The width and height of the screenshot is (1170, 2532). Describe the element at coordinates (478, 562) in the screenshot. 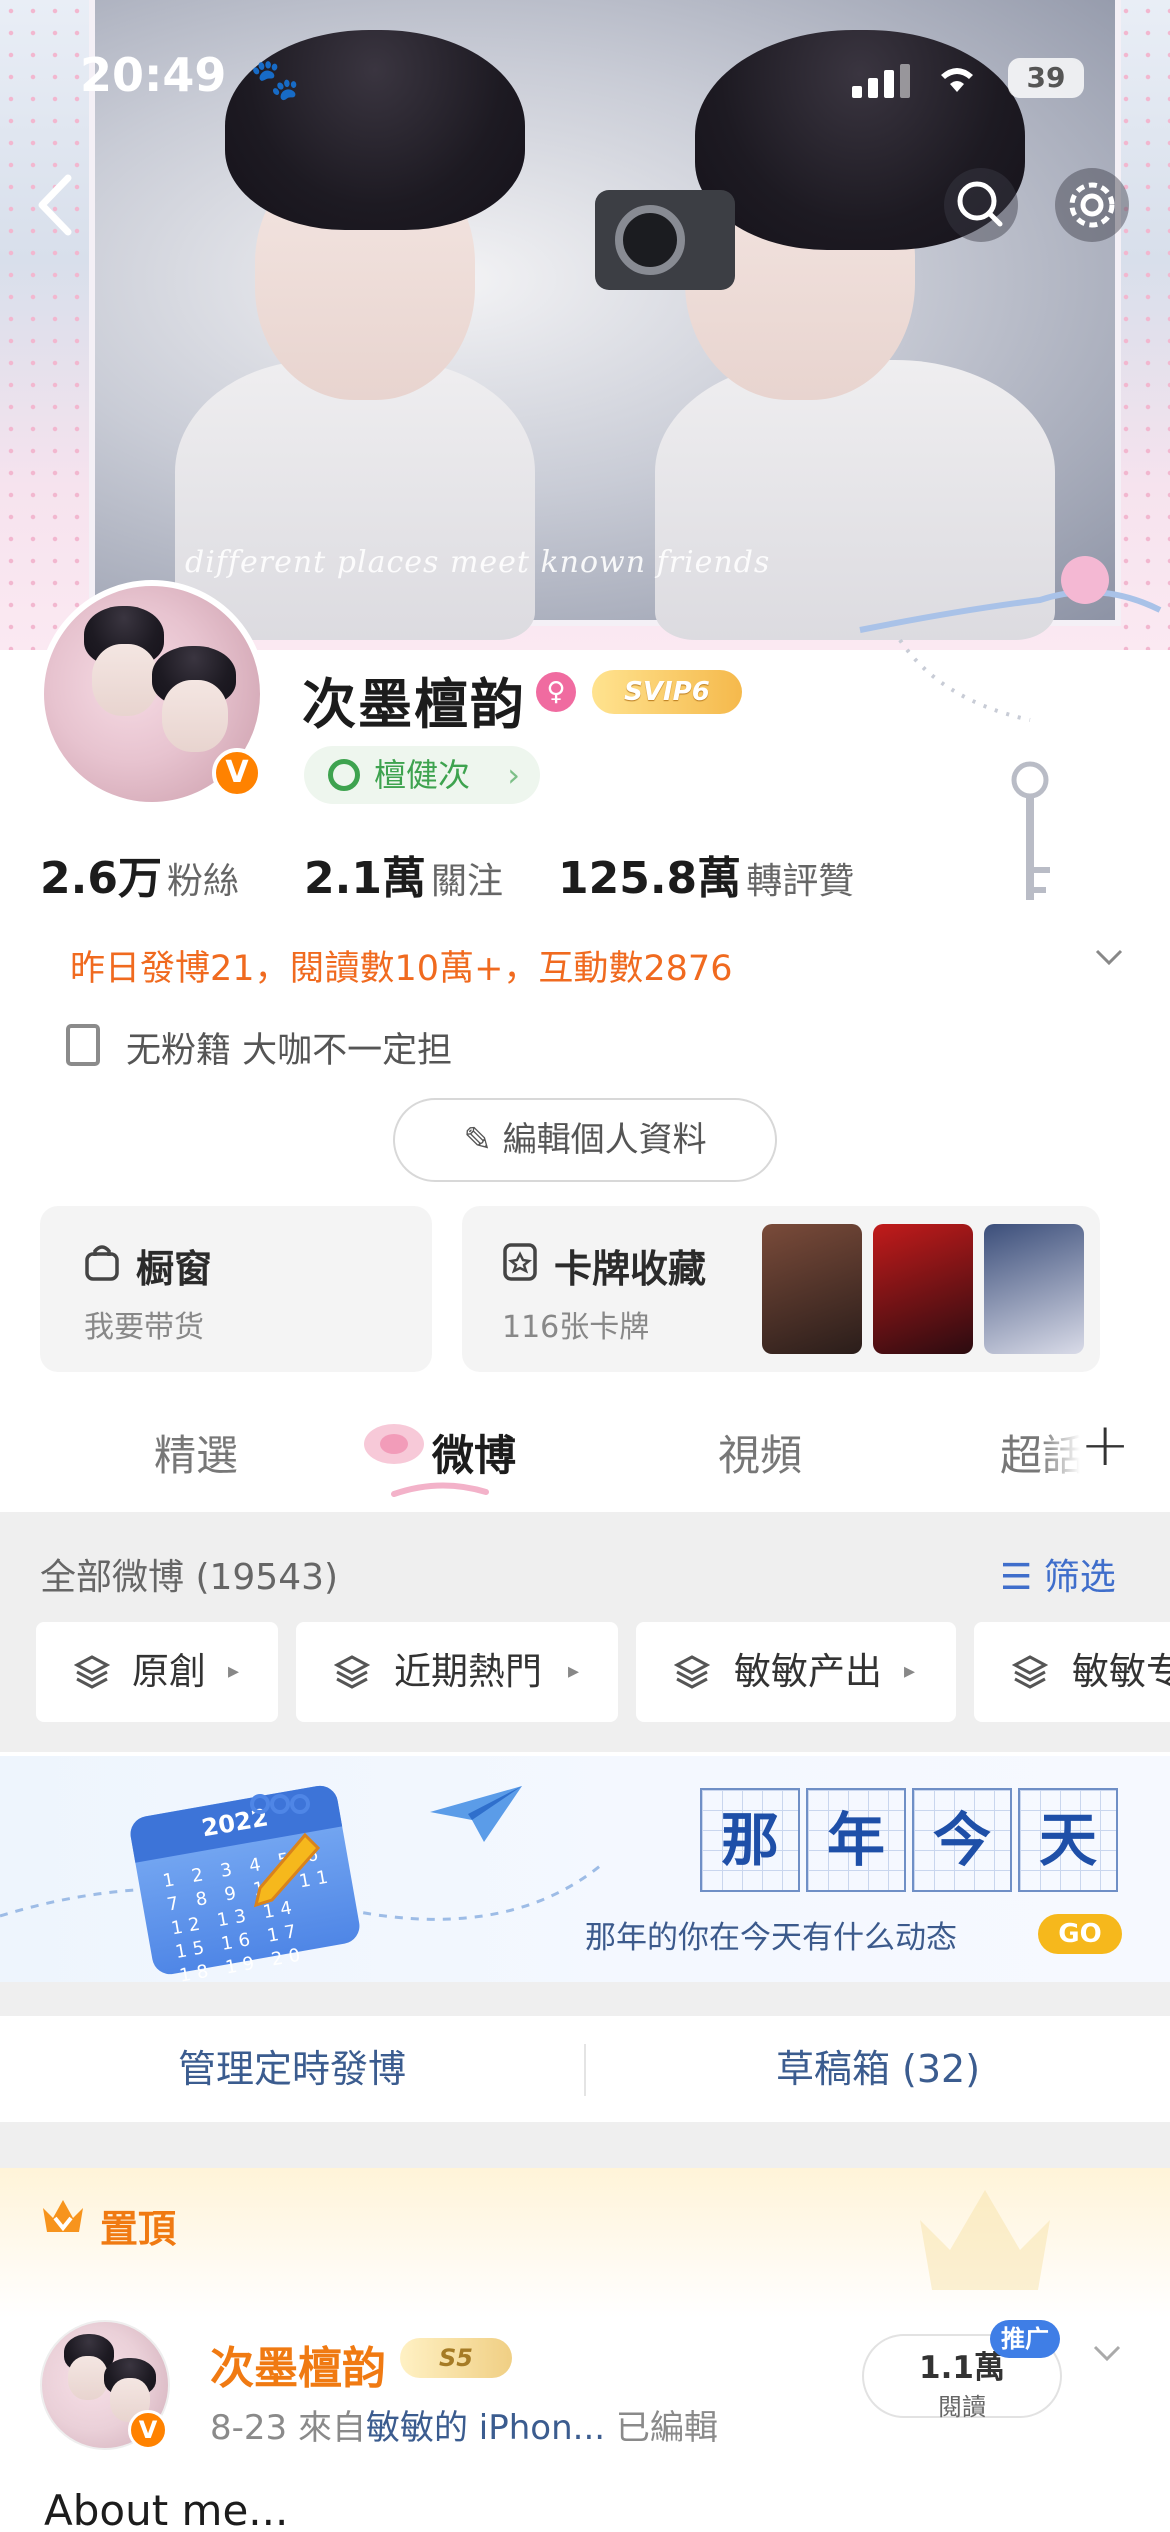

I see `cover-script-text: different places meet known friends` at that location.